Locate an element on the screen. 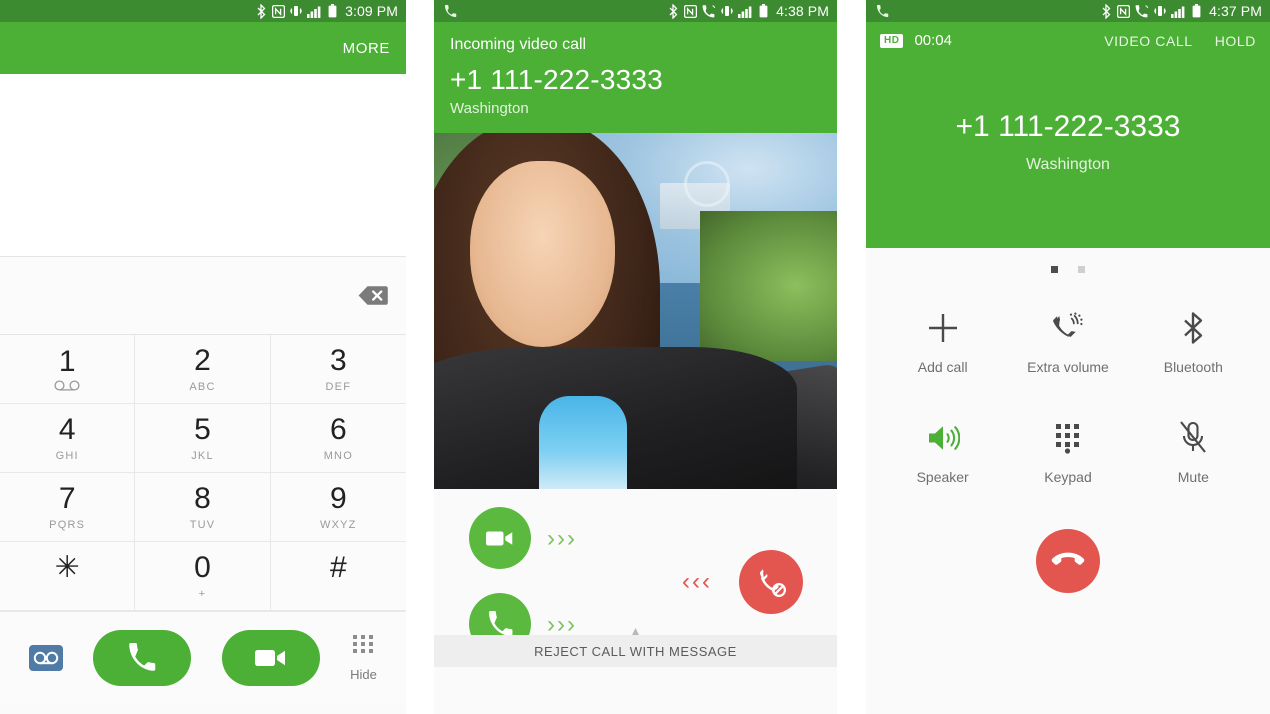  voice-call-button is located at coordinates (142, 657).